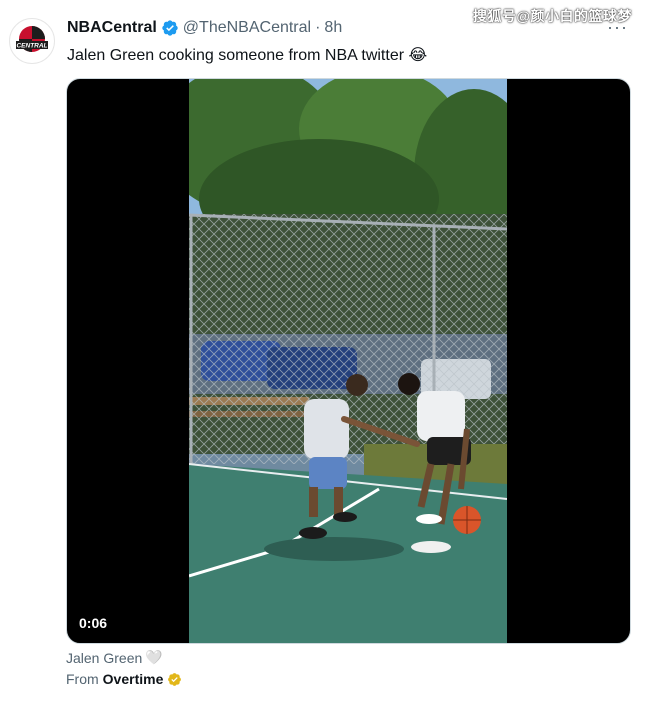  I want to click on nbacentral-logo-icon: CENTRAL, so click(32, 41).